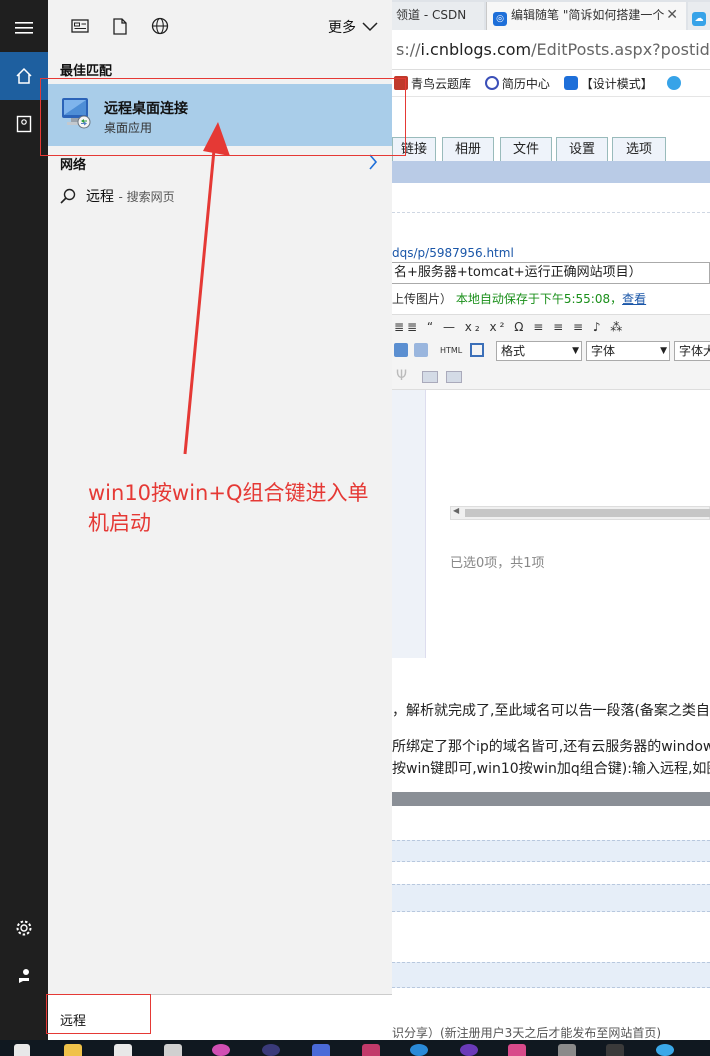  I want to click on page-header-space, so click(551, 117).